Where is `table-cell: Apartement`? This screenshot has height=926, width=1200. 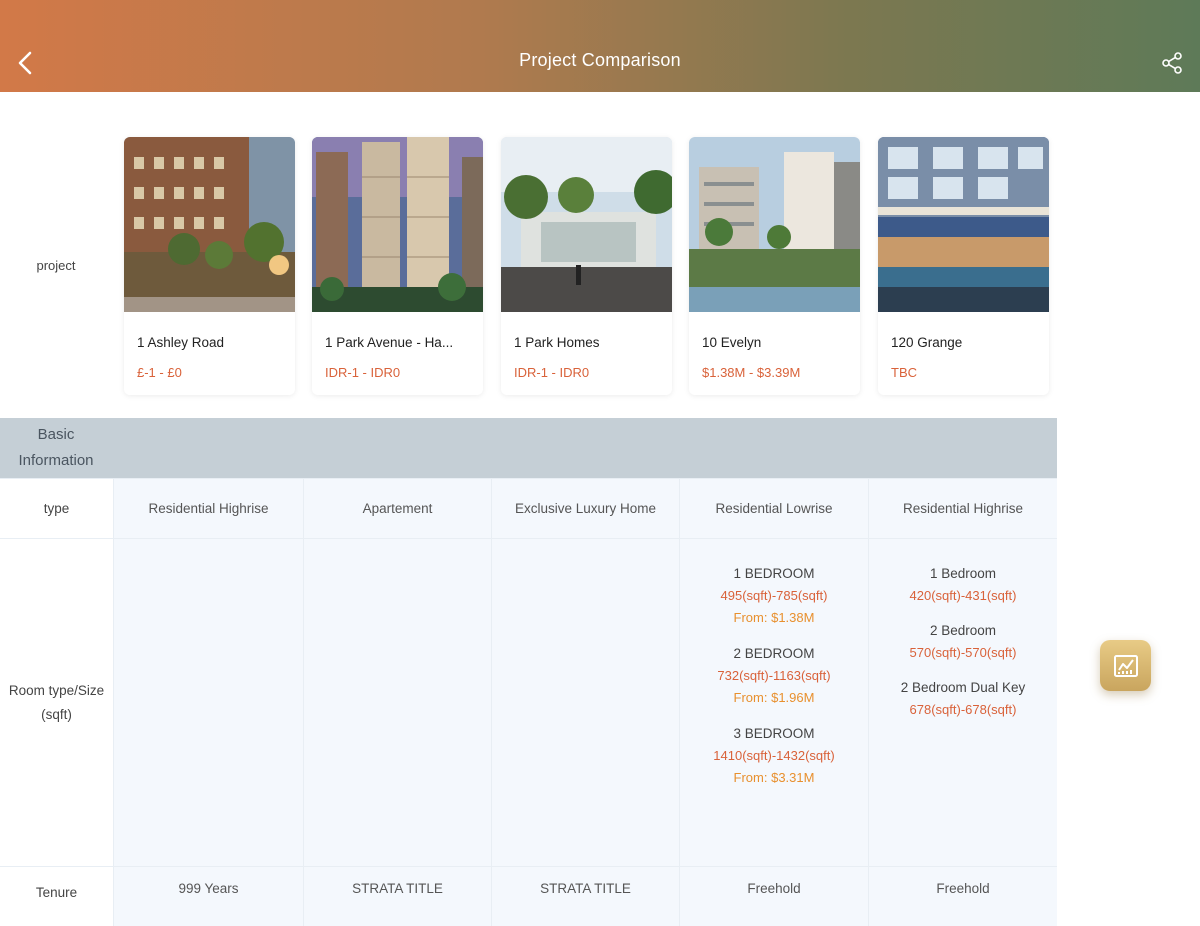 table-cell: Apartement is located at coordinates (397, 508).